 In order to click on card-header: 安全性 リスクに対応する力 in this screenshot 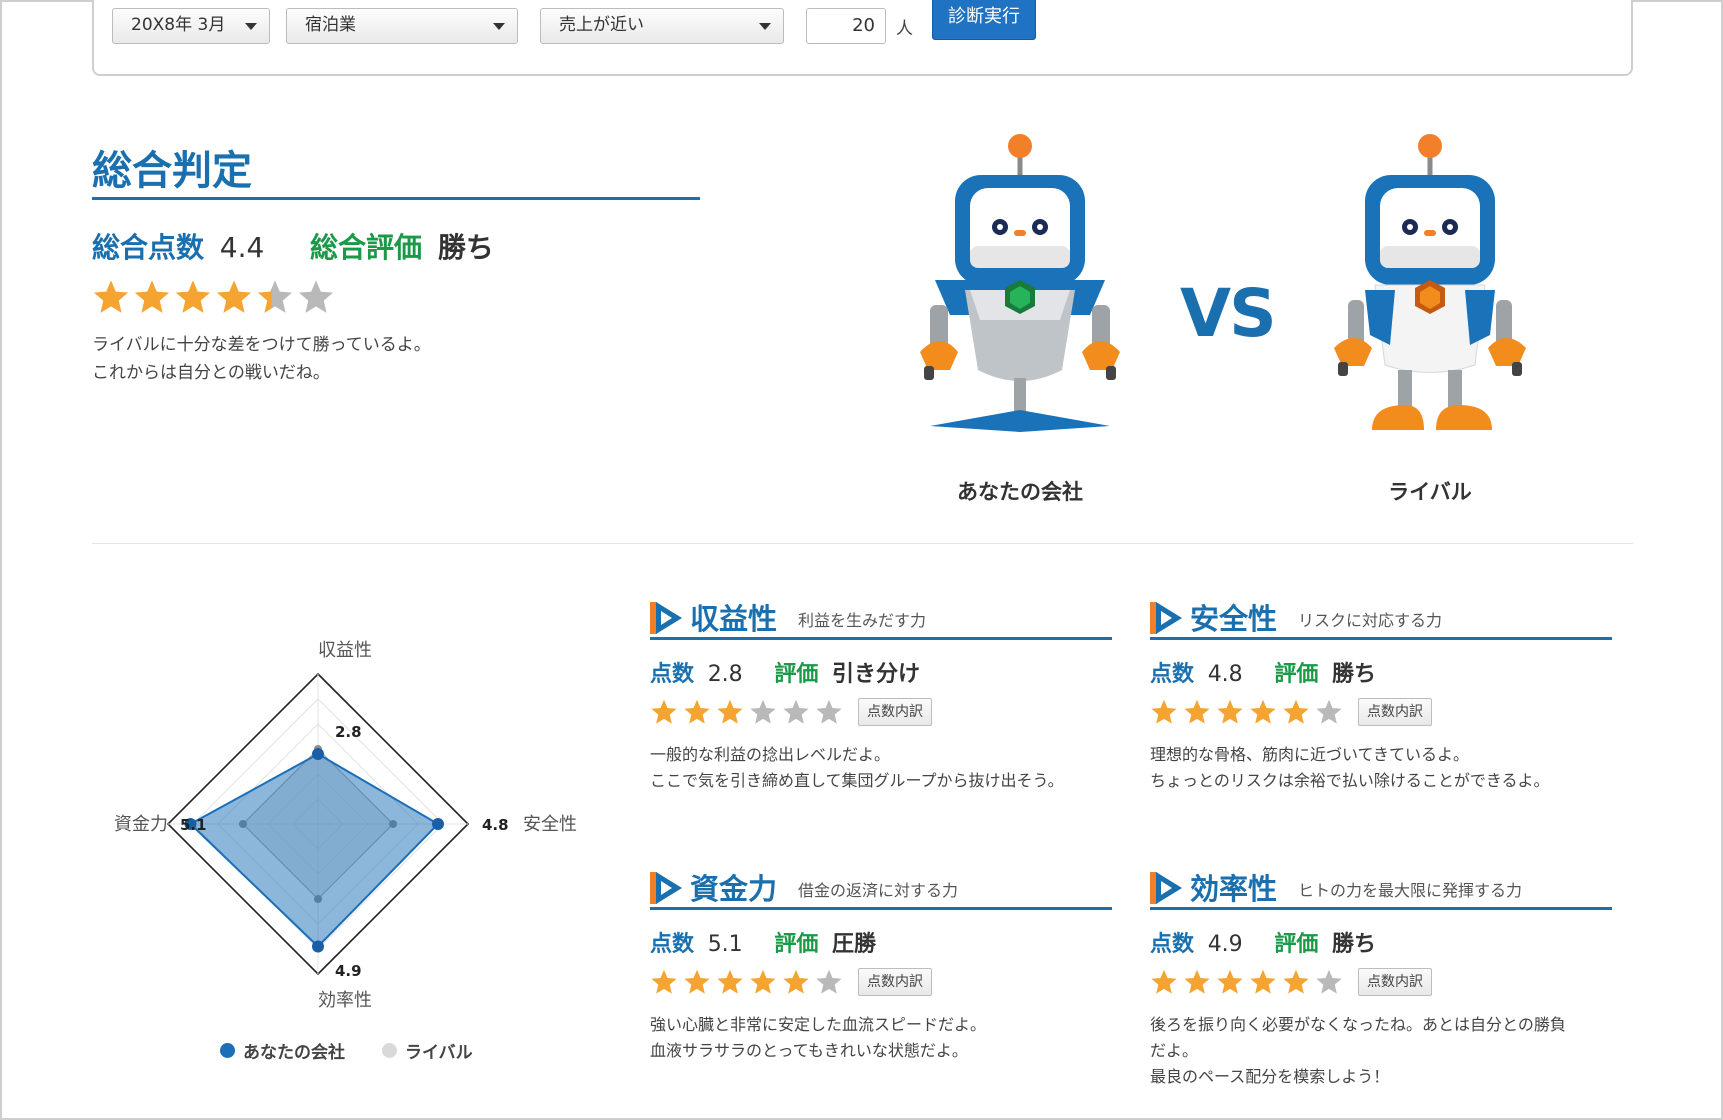, I will do `click(1381, 618)`.